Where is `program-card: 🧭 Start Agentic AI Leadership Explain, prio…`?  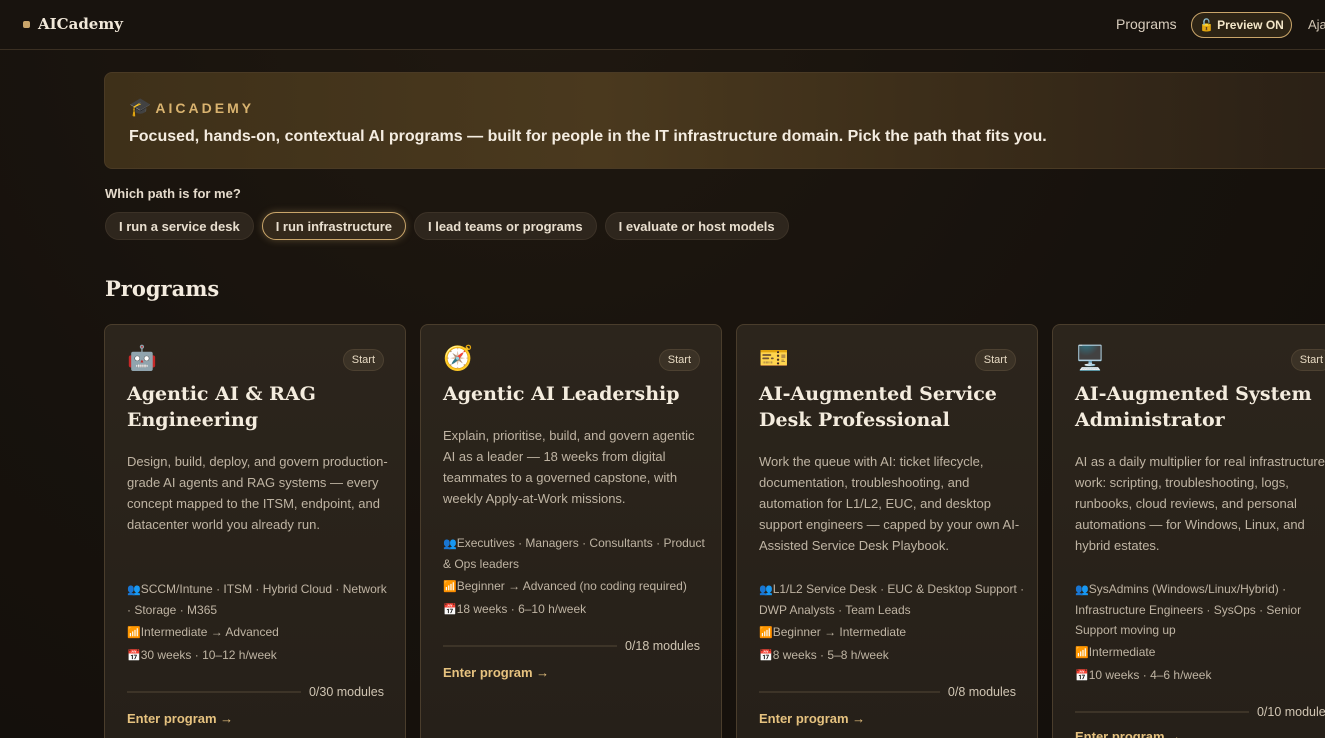
program-card: 🧭 Start Agentic AI Leadership Explain, prio… is located at coordinates (571, 531).